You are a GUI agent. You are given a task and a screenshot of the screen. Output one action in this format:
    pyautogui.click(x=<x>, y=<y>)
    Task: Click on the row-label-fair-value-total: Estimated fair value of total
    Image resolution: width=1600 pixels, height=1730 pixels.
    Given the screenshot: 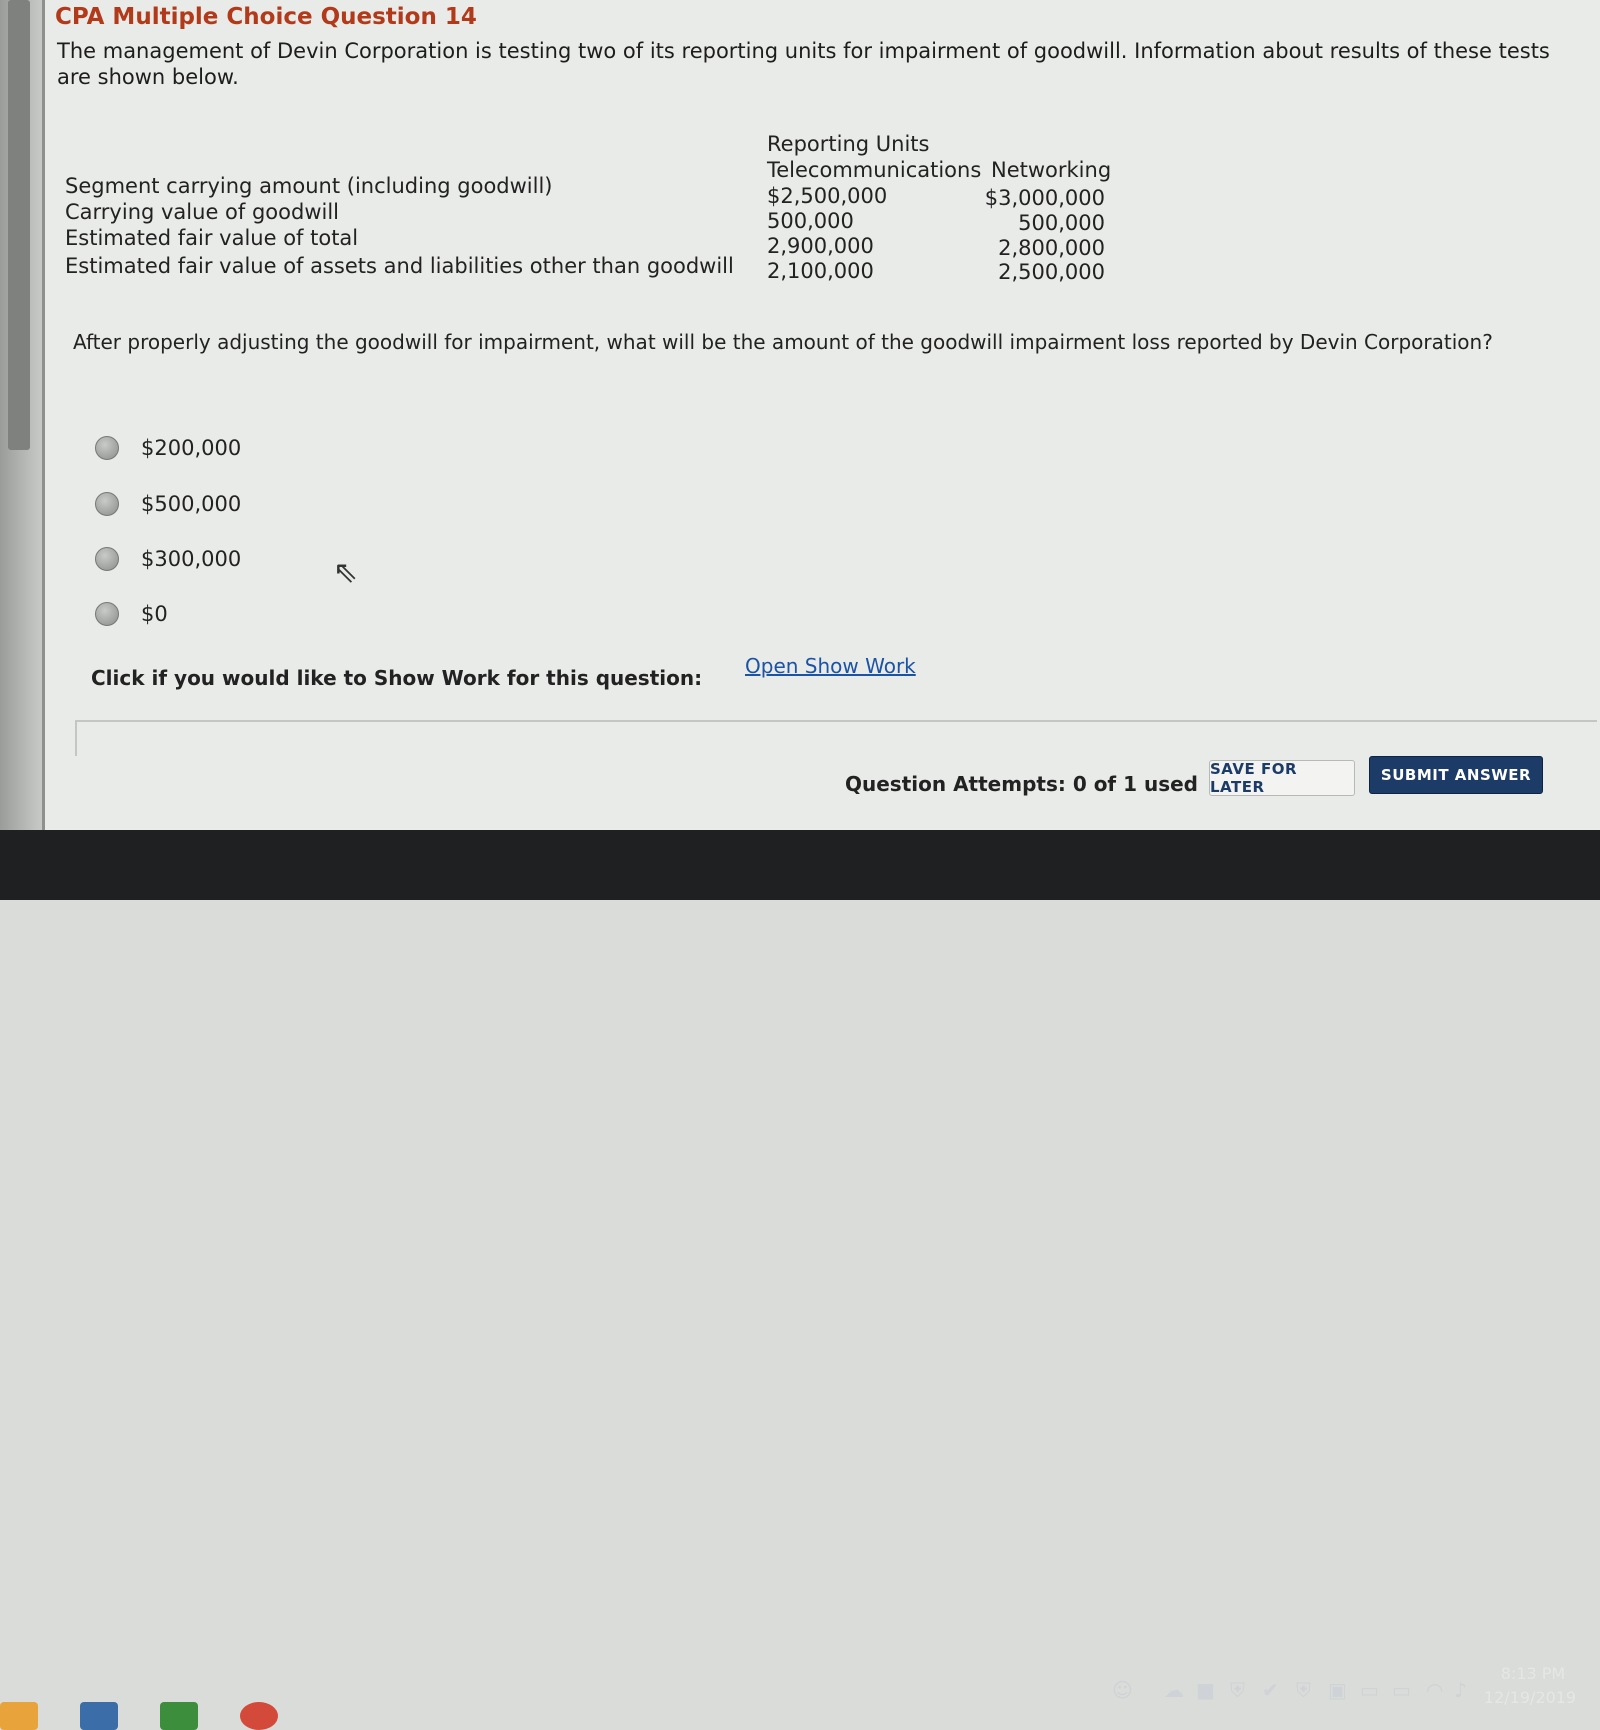 What is the action you would take?
    pyautogui.click(x=212, y=238)
    